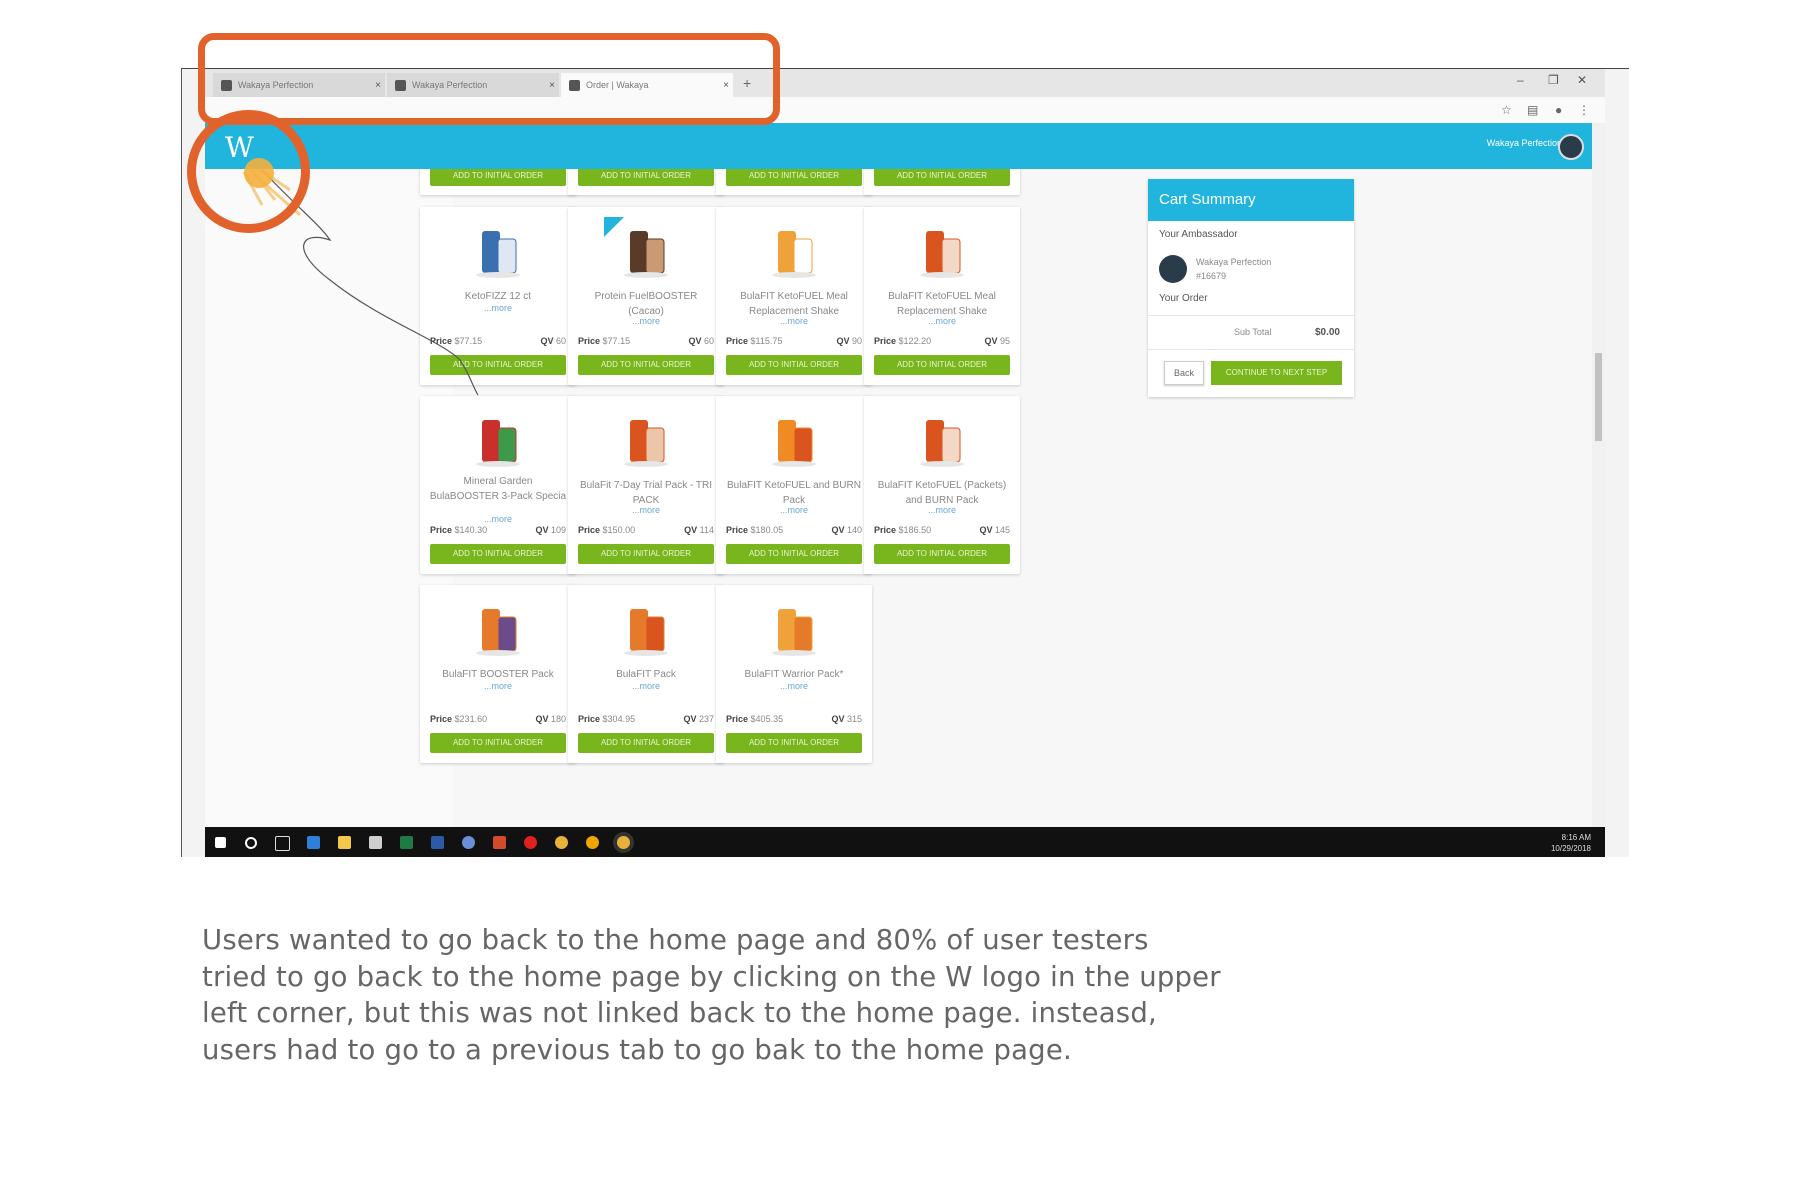 Image resolution: width=1800 pixels, height=1196 pixels. What do you see at coordinates (854, 530) in the screenshot?
I see `qv-value: 140` at bounding box center [854, 530].